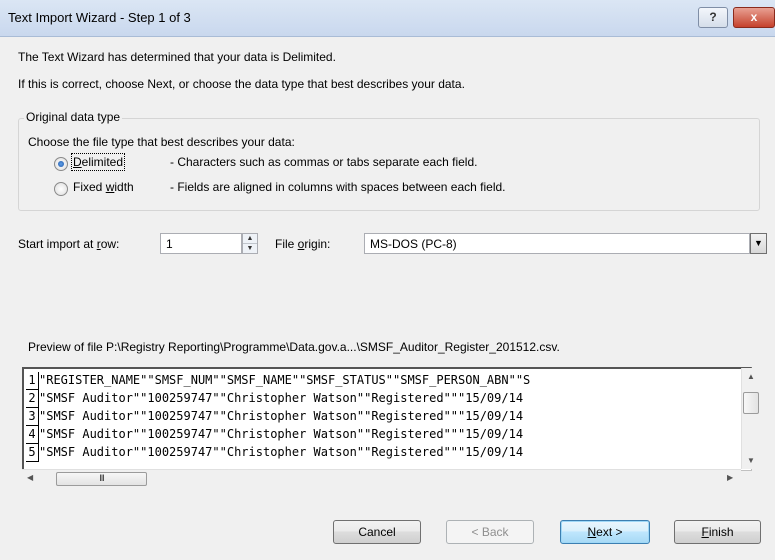 This screenshot has width=775, height=560. What do you see at coordinates (754, 17) in the screenshot?
I see `close-button: x` at bounding box center [754, 17].